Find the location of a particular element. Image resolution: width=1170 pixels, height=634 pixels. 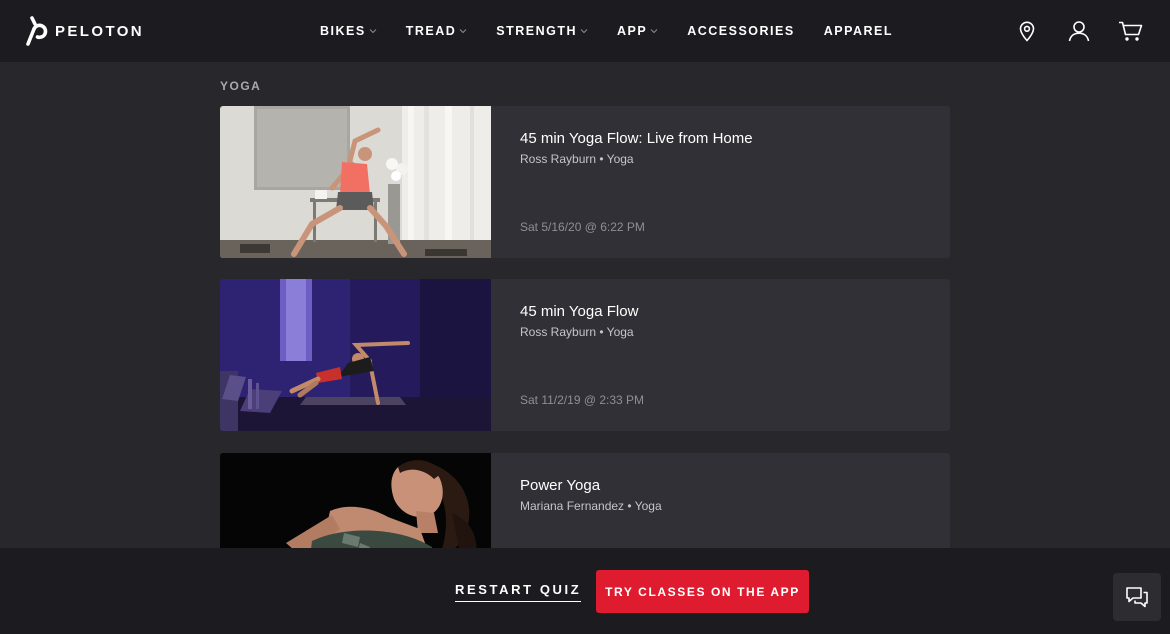

nav-link-strength: STRENGTH is located at coordinates (542, 31).